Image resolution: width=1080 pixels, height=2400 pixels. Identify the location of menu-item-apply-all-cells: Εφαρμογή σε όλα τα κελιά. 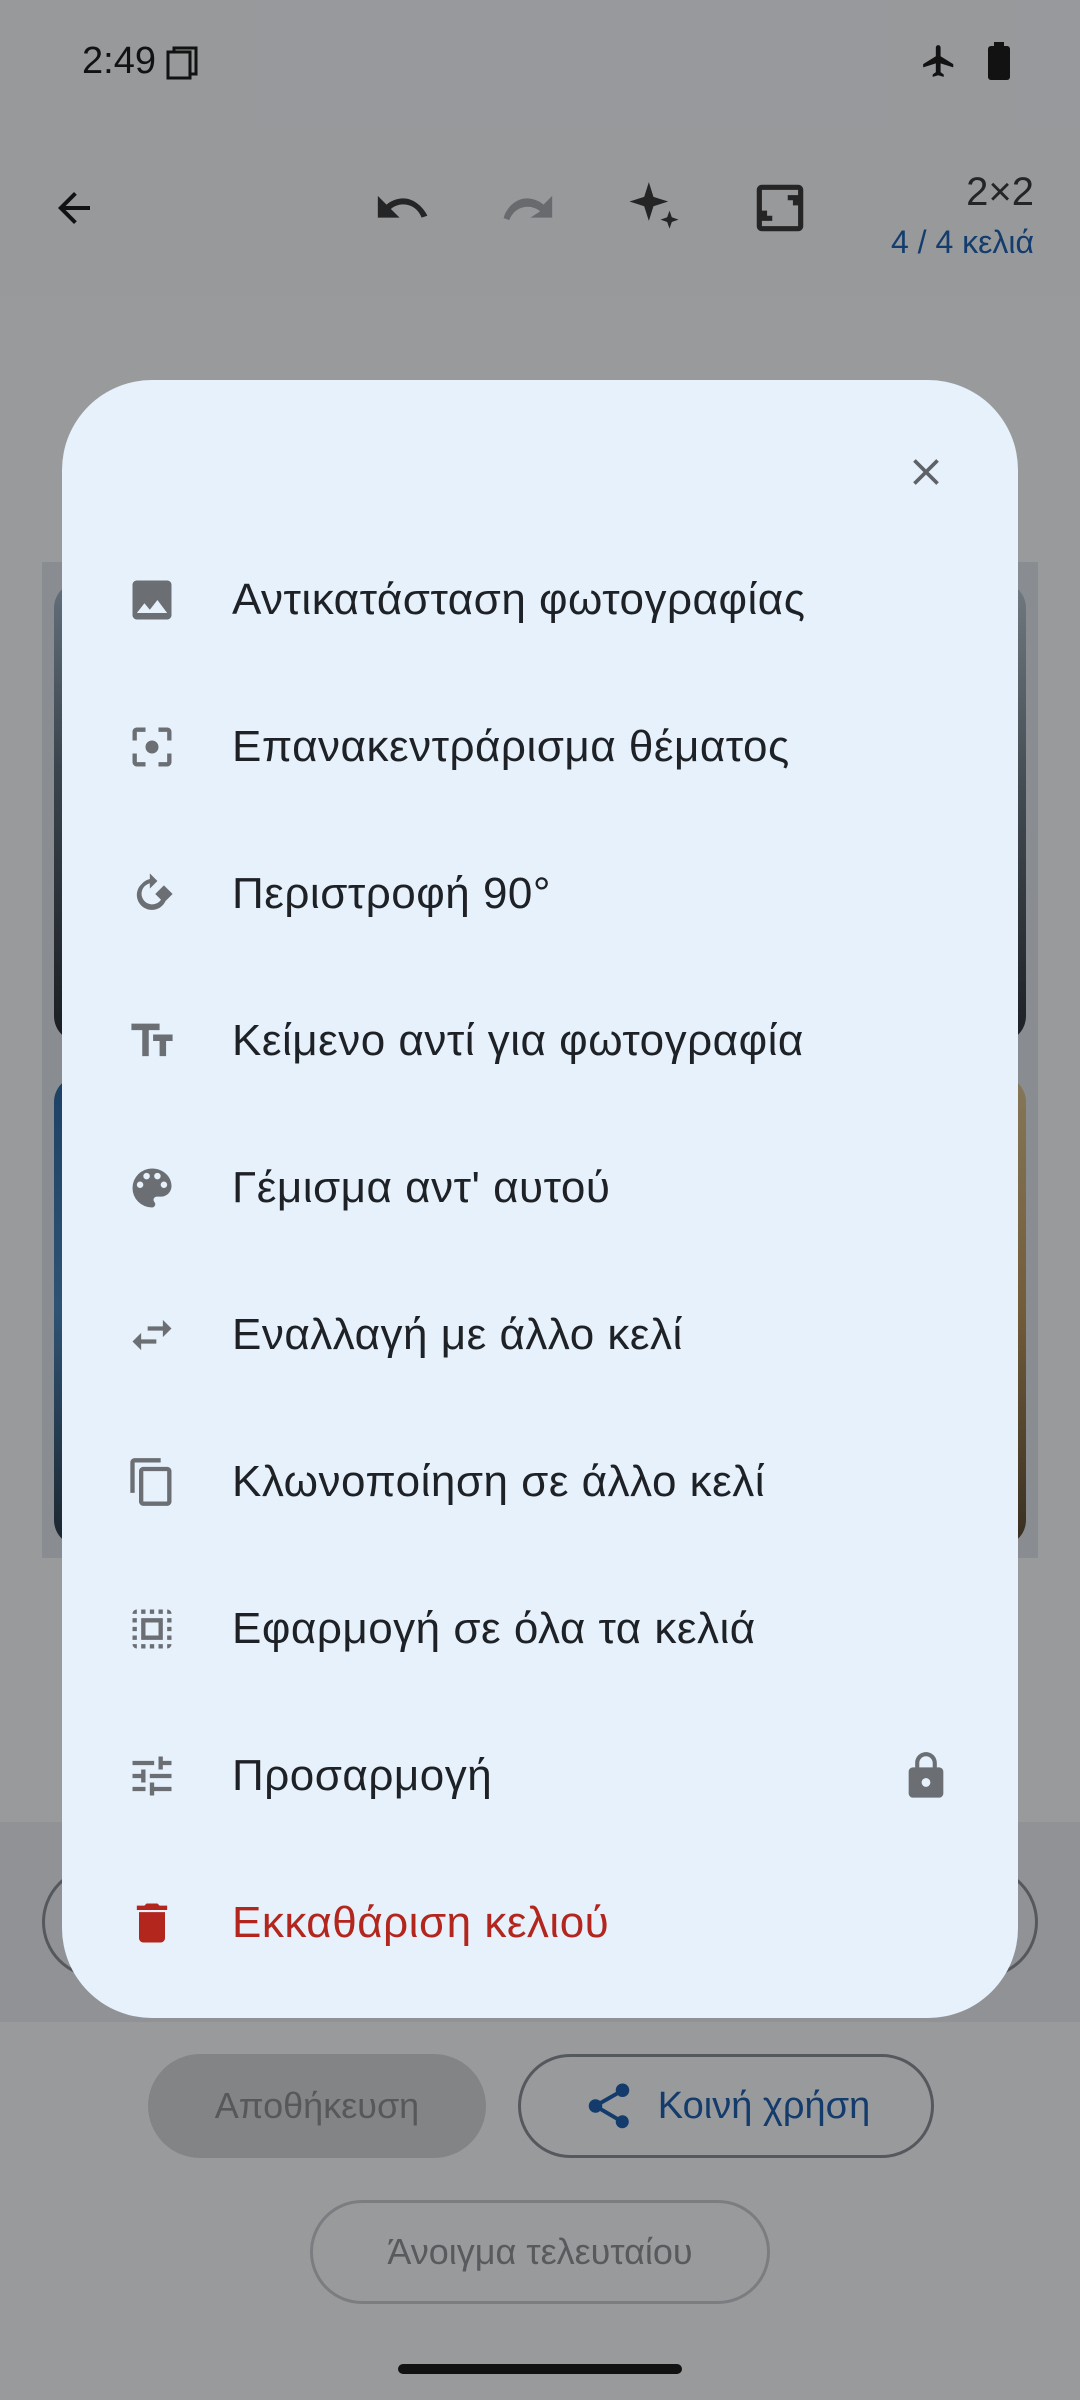
(540, 1628).